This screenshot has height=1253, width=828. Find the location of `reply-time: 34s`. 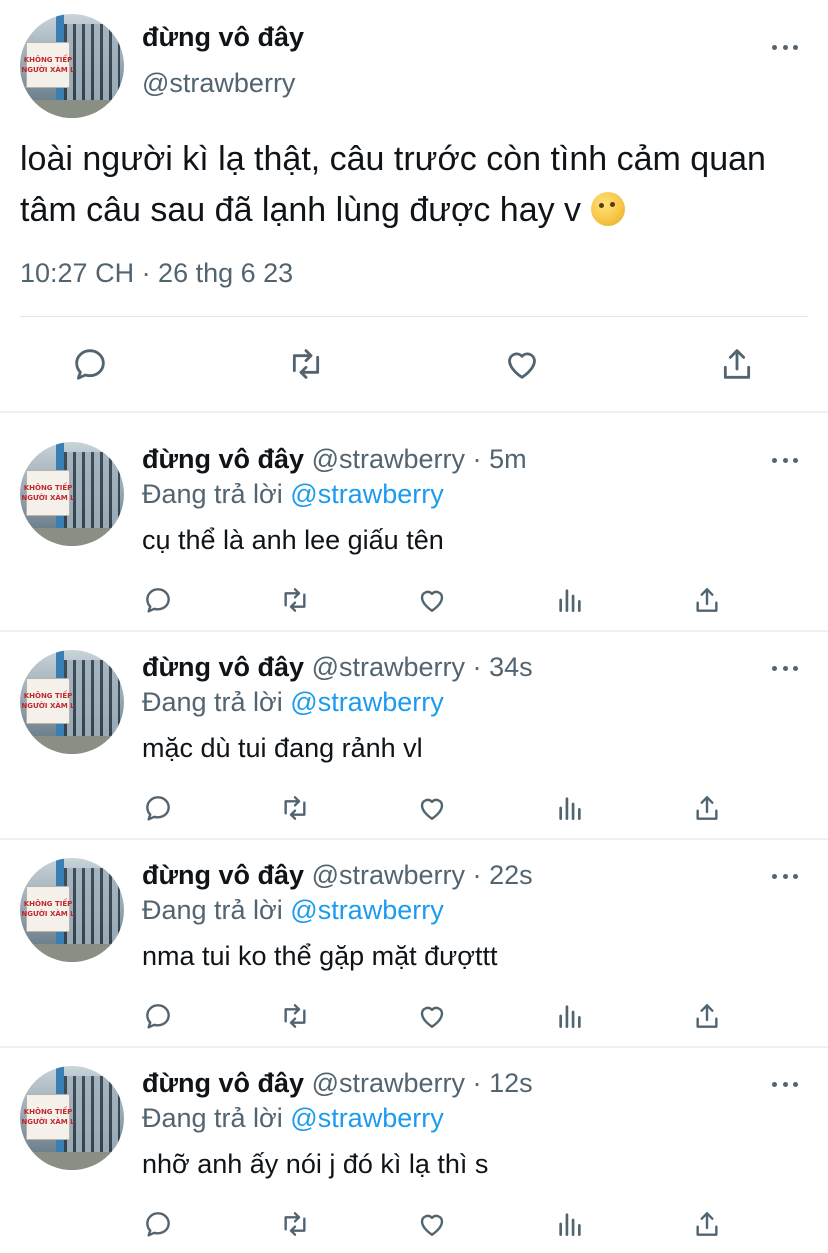

reply-time: 34s is located at coordinates (511, 667).